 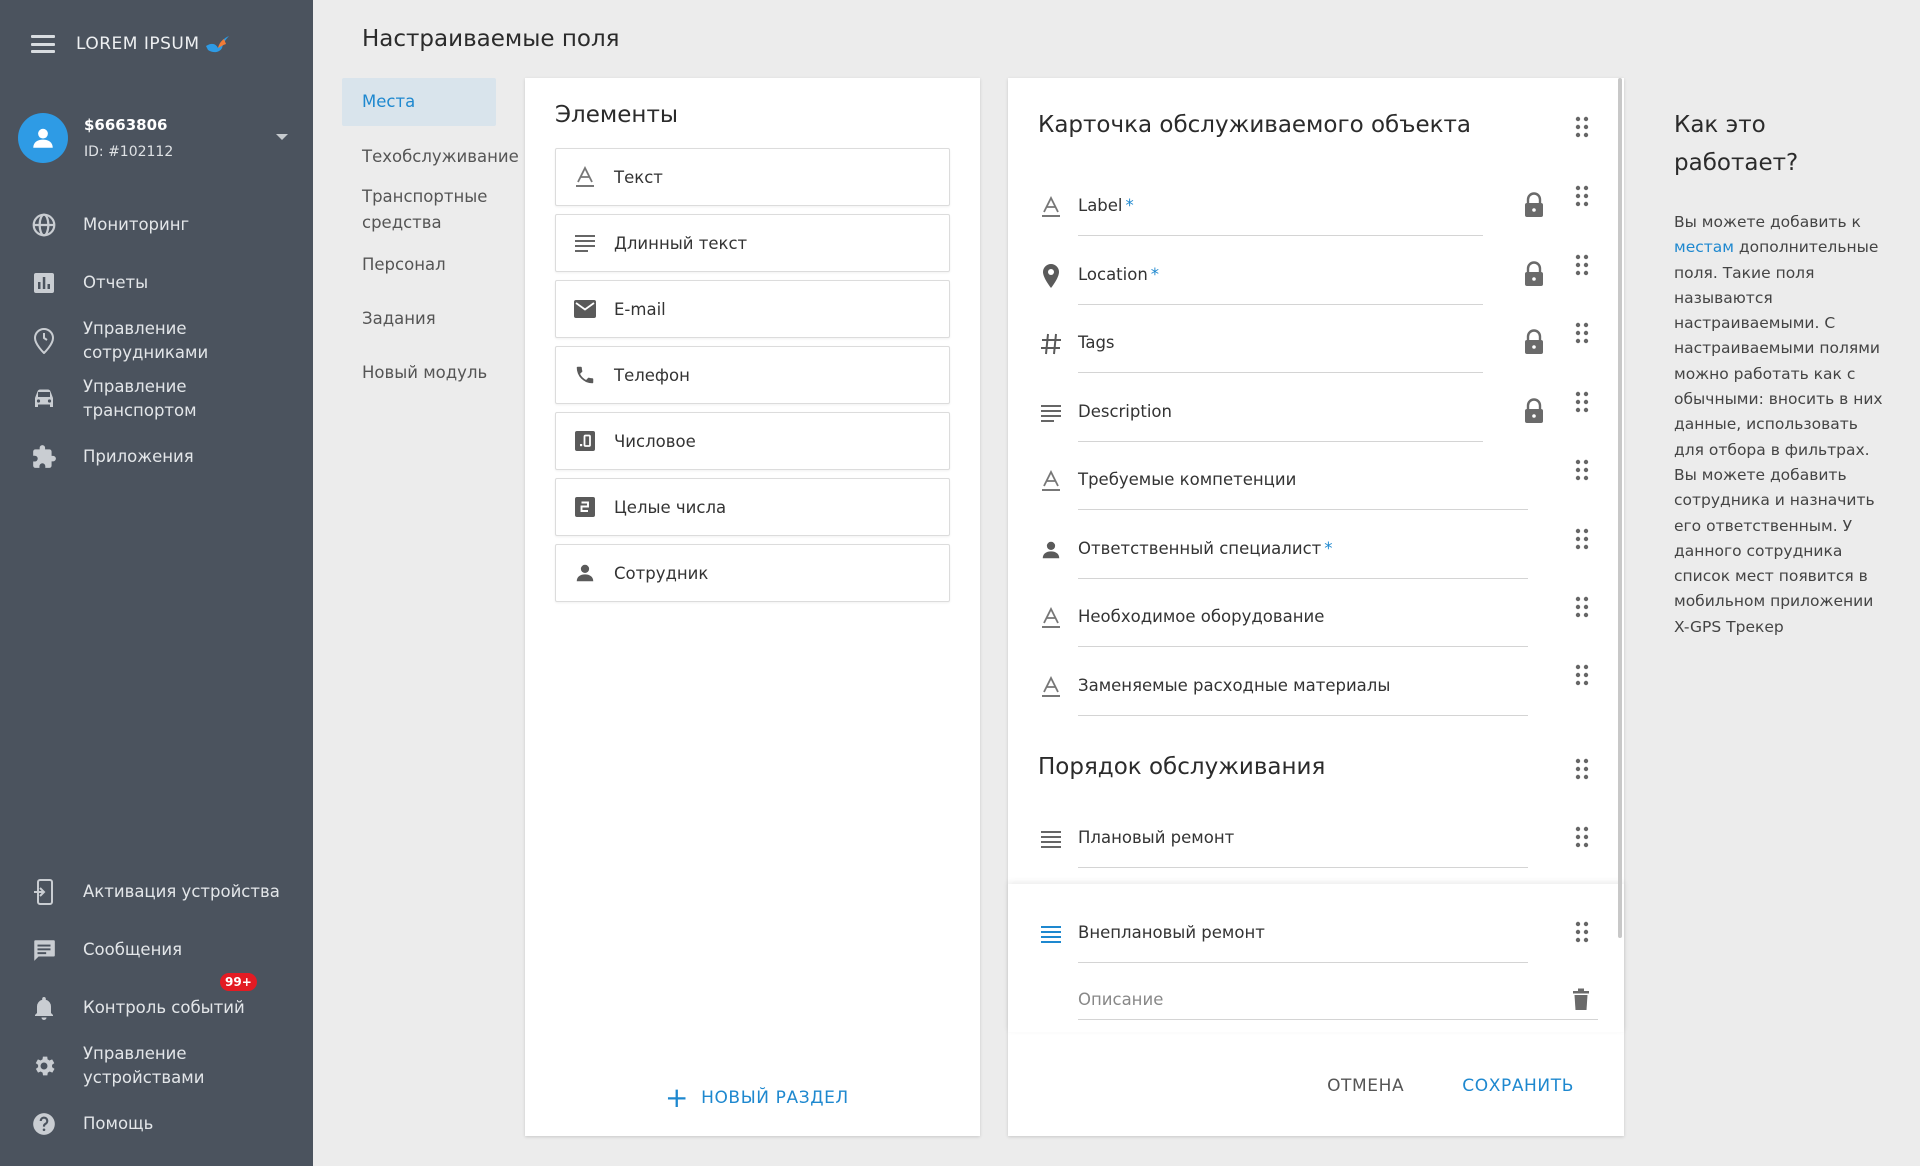 I want to click on new-section-label: НОВЫЙ РАЗДЕЛ, so click(x=775, y=1098).